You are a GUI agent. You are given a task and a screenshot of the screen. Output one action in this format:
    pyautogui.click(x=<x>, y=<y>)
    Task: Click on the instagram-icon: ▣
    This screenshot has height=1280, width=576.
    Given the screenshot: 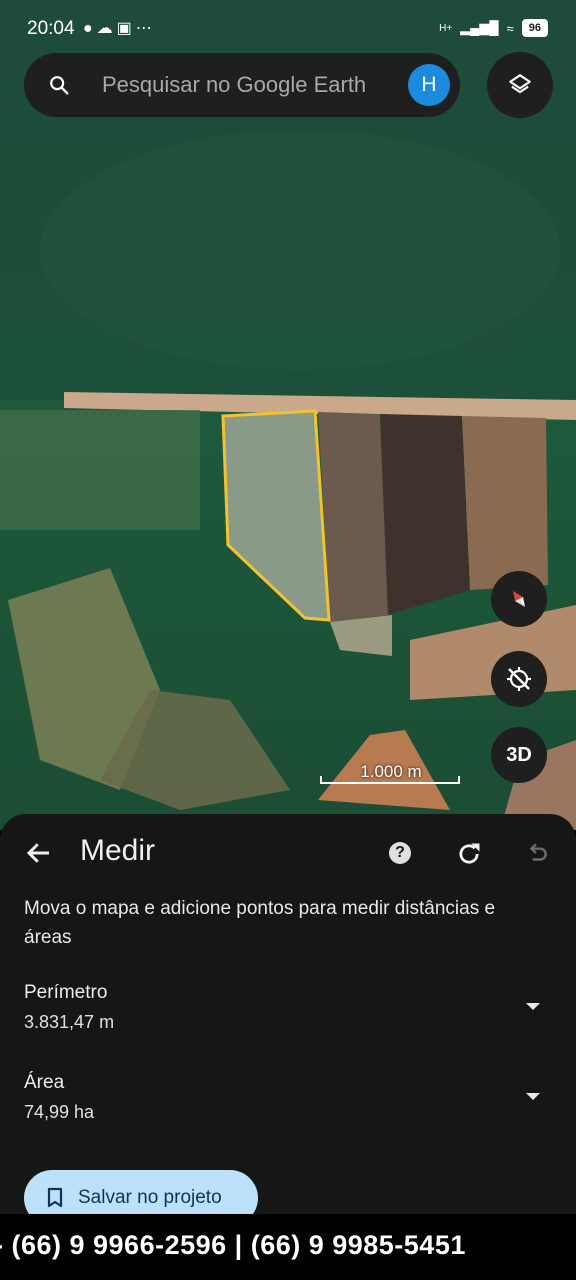 What is the action you would take?
    pyautogui.click(x=126, y=28)
    